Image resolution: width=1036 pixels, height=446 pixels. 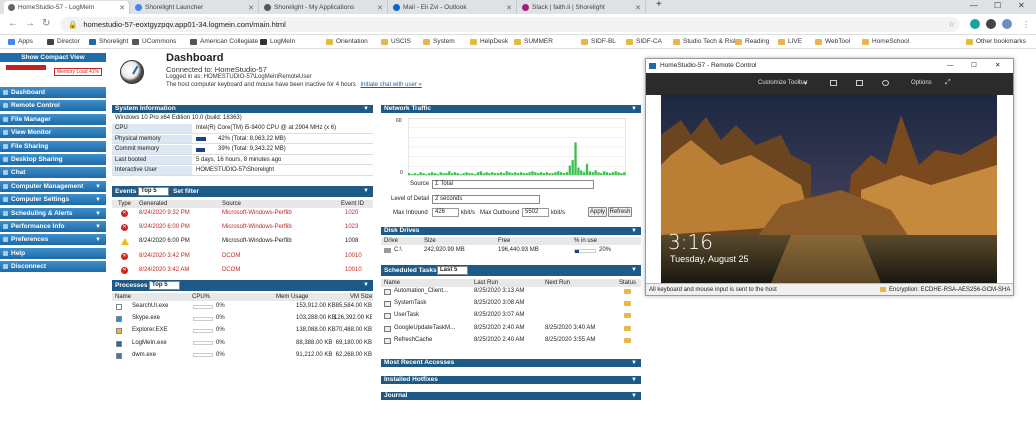 What do you see at coordinates (154, 41) in the screenshot?
I see `bookmark-3: UCommons` at bounding box center [154, 41].